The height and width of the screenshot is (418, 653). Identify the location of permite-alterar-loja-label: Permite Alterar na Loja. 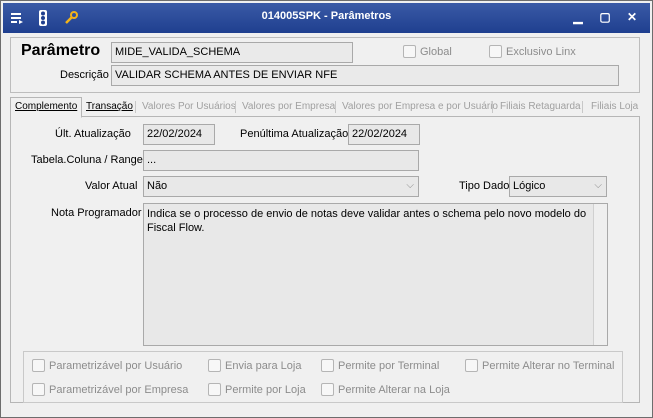
(394, 389).